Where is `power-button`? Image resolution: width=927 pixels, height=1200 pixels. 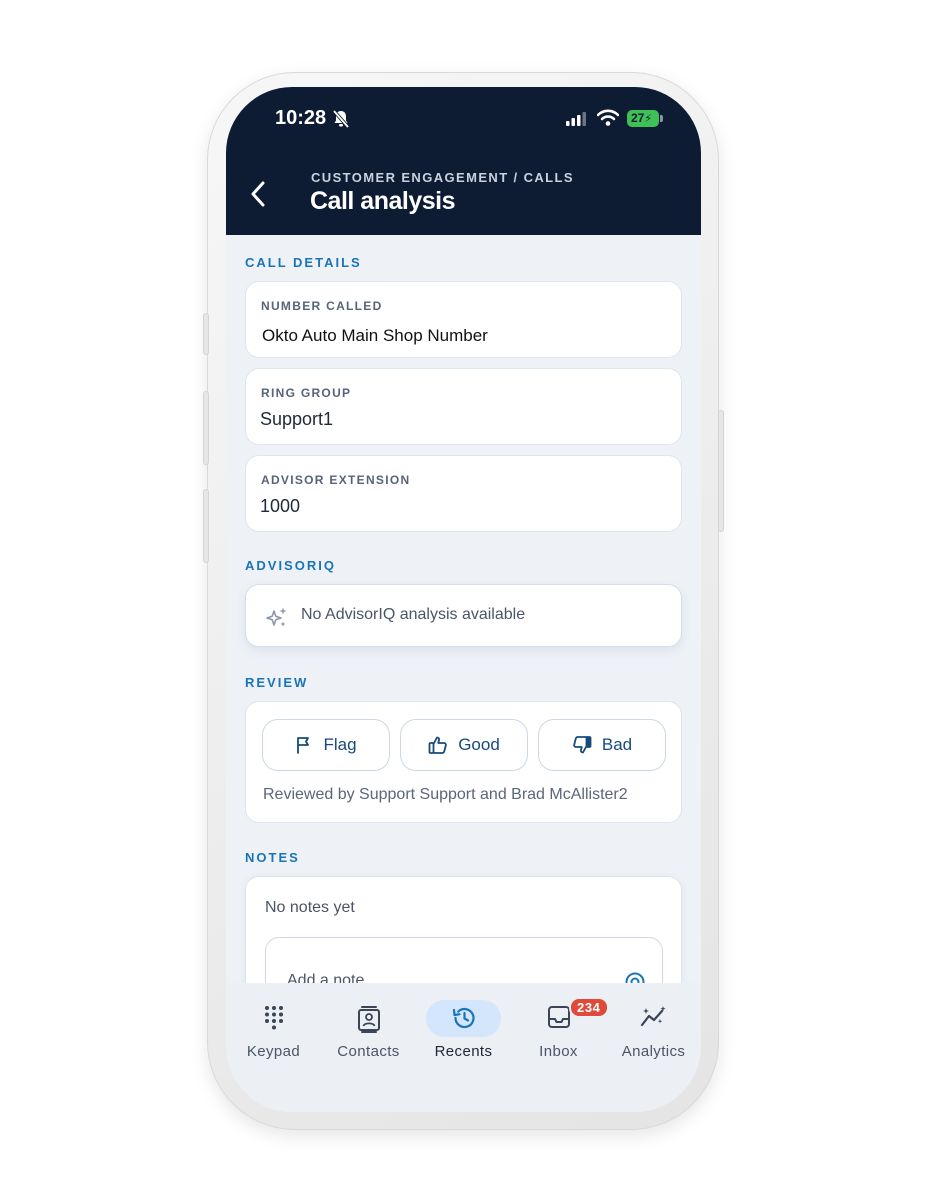
power-button is located at coordinates (721, 471).